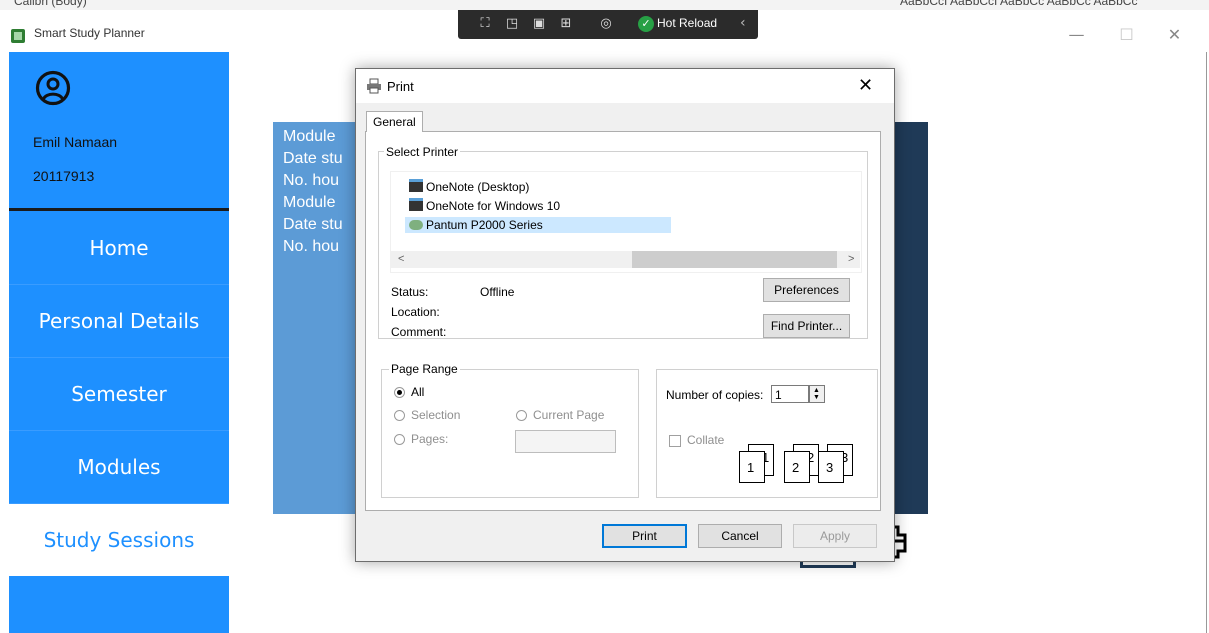  What do you see at coordinates (752, 467) in the screenshot?
I see `collate-page-icon: 1` at bounding box center [752, 467].